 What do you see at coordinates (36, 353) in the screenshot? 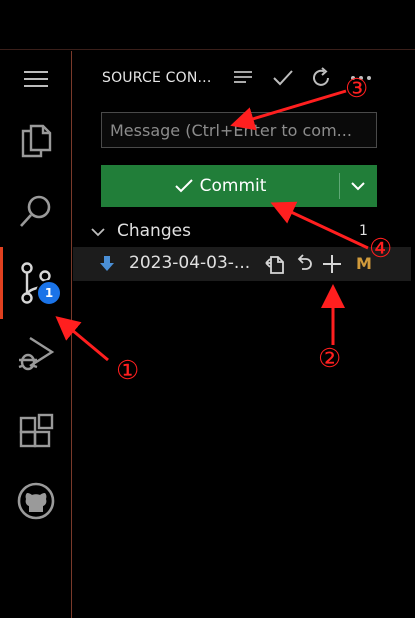
I see `run-debug-icon` at bounding box center [36, 353].